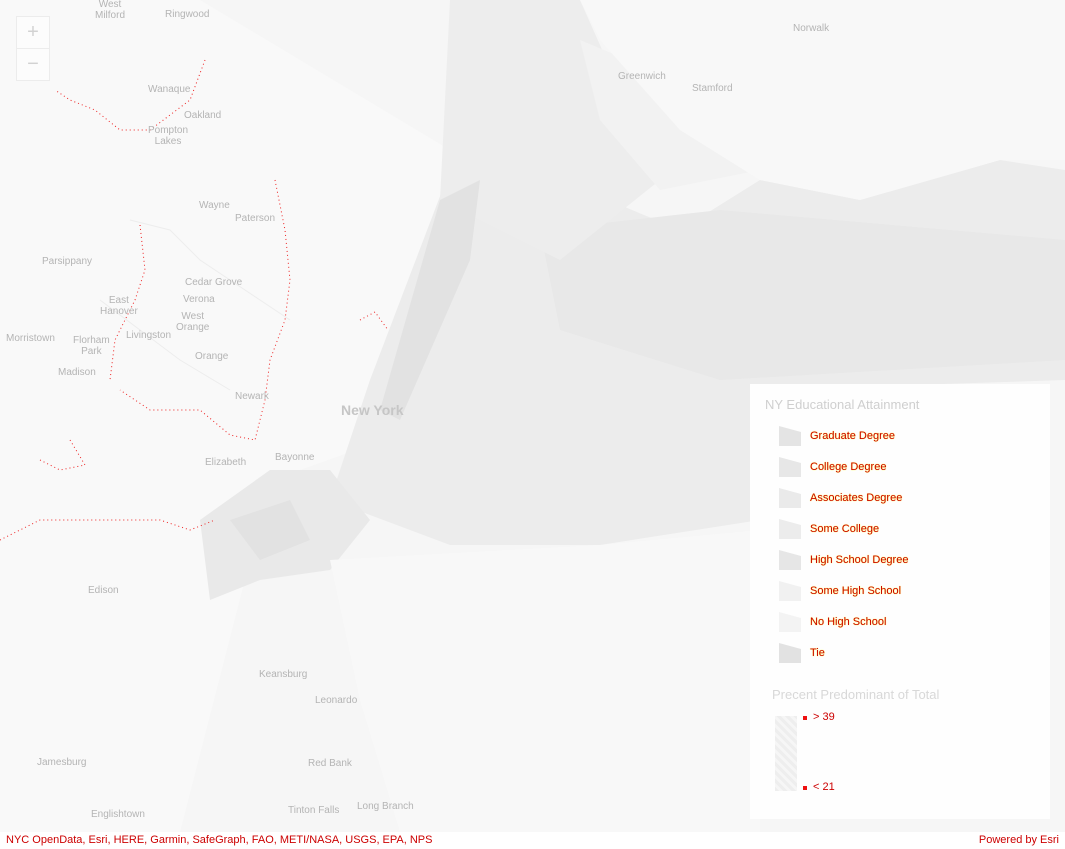  What do you see at coordinates (786, 753) in the screenshot?
I see `size-ramp` at bounding box center [786, 753].